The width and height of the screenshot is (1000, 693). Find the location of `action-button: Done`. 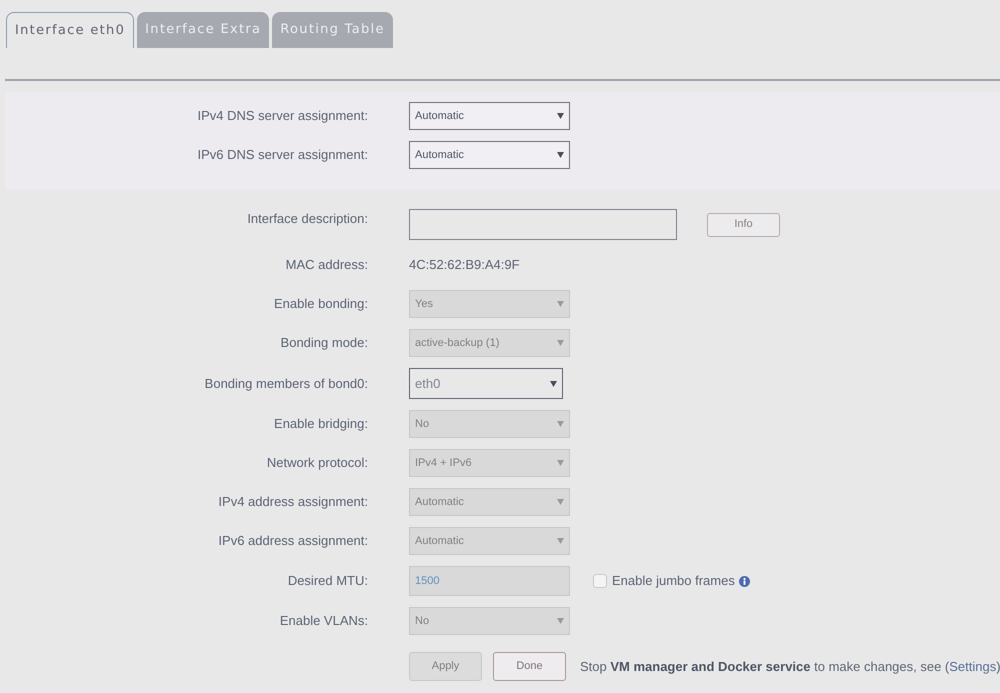

action-button: Done is located at coordinates (529, 666).